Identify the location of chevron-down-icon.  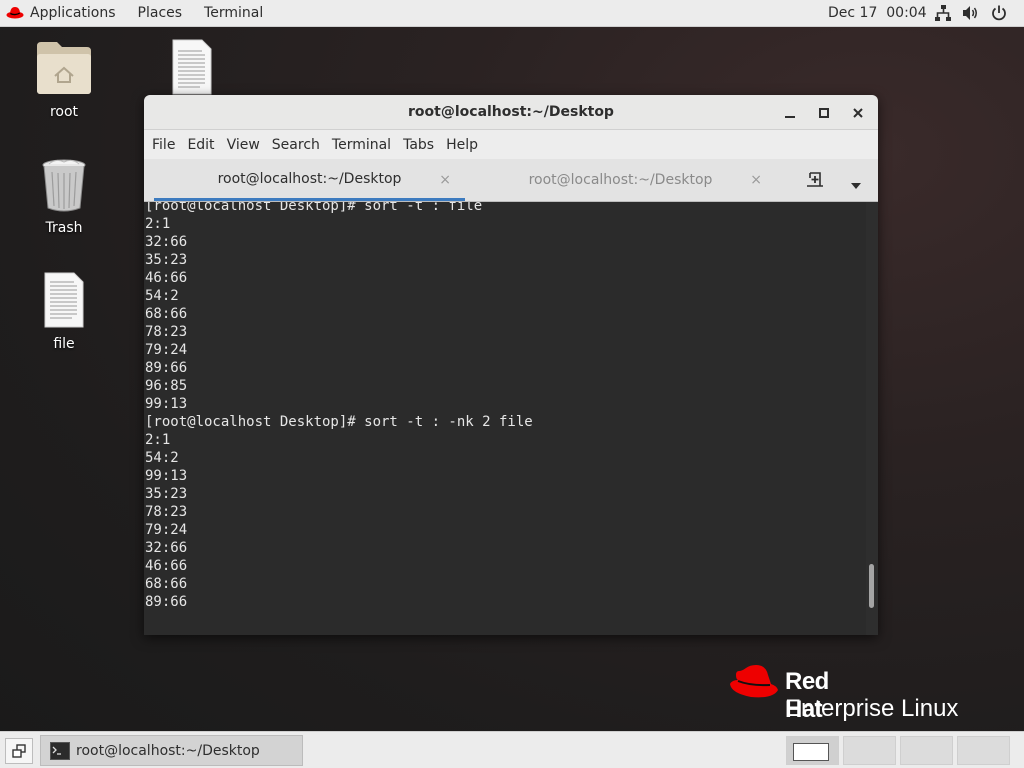
(856, 186).